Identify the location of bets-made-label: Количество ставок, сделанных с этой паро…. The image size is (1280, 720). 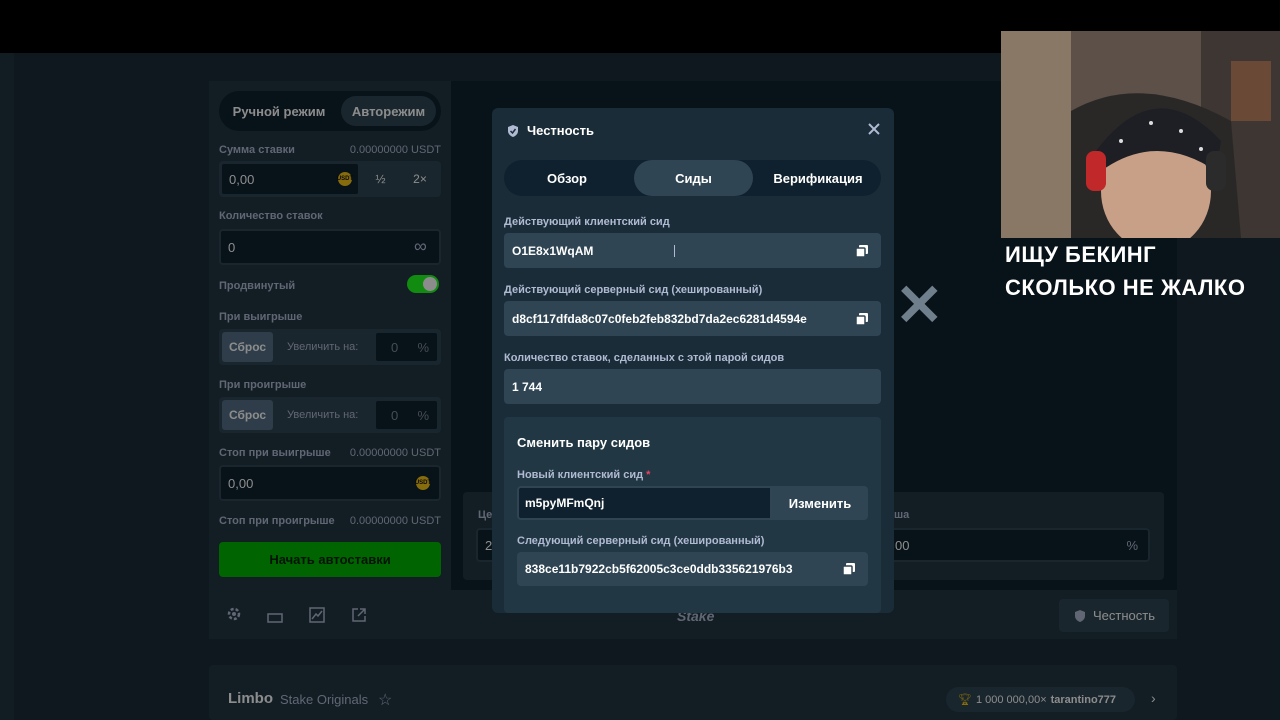
(644, 358).